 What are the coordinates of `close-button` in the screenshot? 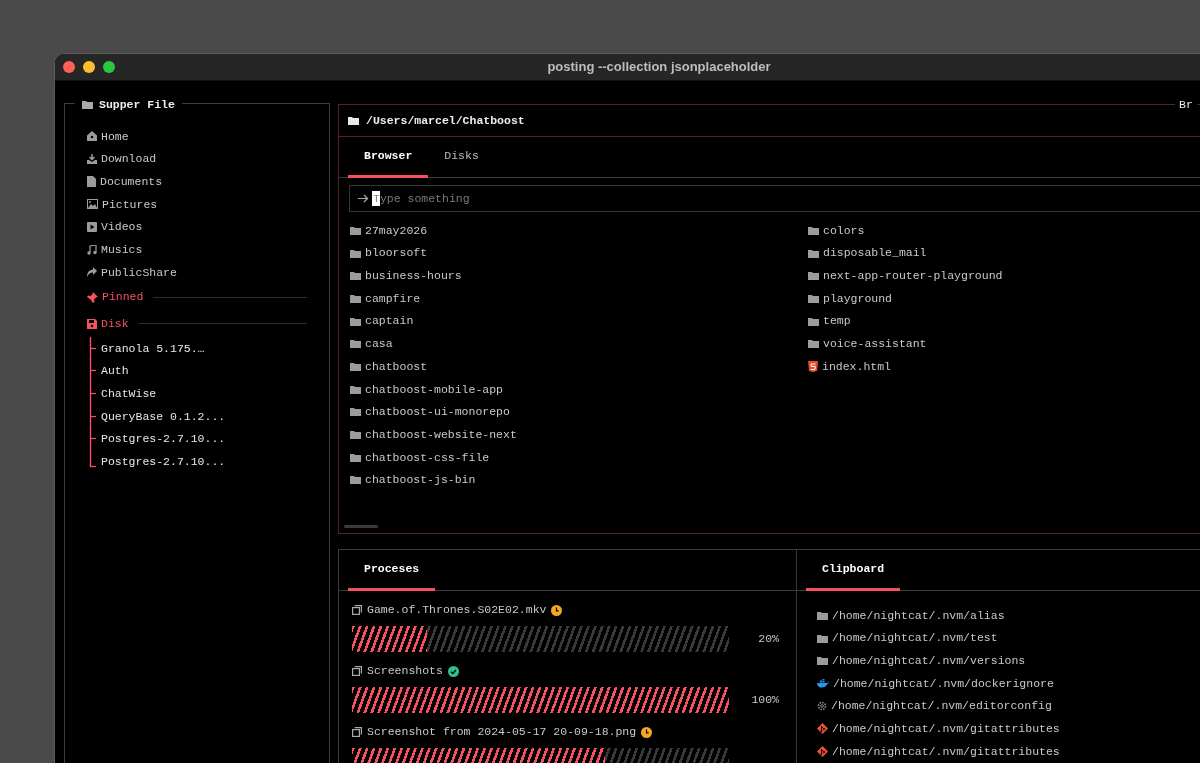 It's located at (69, 67).